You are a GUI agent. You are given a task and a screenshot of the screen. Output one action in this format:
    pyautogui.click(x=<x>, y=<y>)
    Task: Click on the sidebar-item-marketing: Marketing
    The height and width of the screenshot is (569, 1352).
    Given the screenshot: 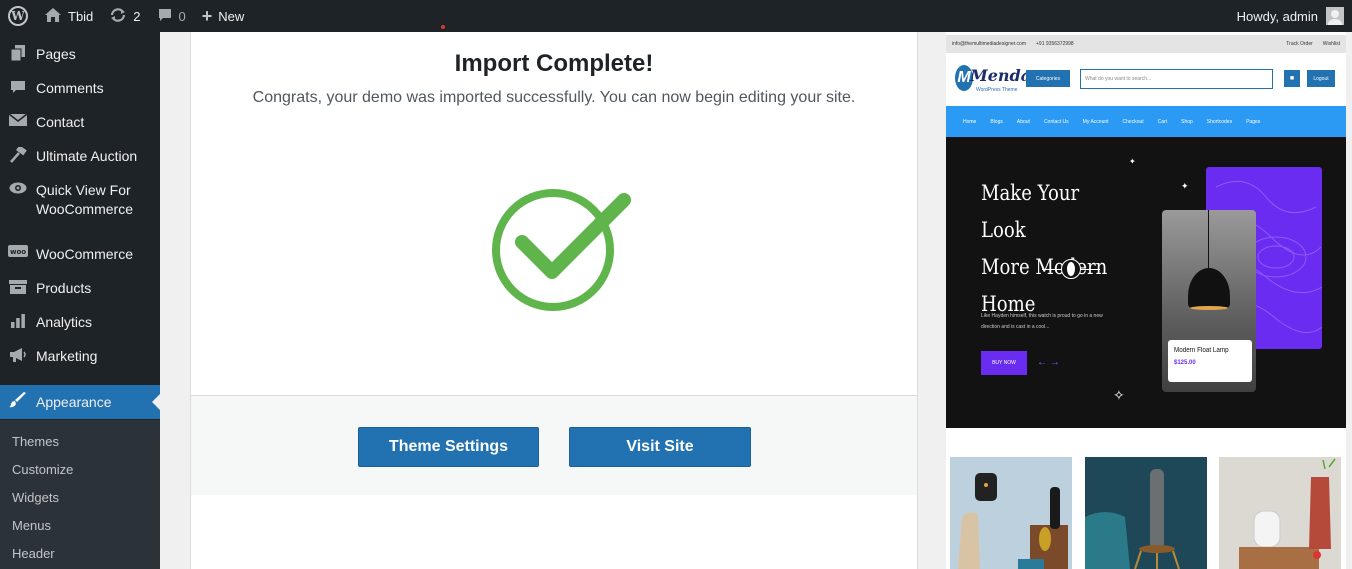 What is the action you would take?
    pyautogui.click(x=80, y=357)
    